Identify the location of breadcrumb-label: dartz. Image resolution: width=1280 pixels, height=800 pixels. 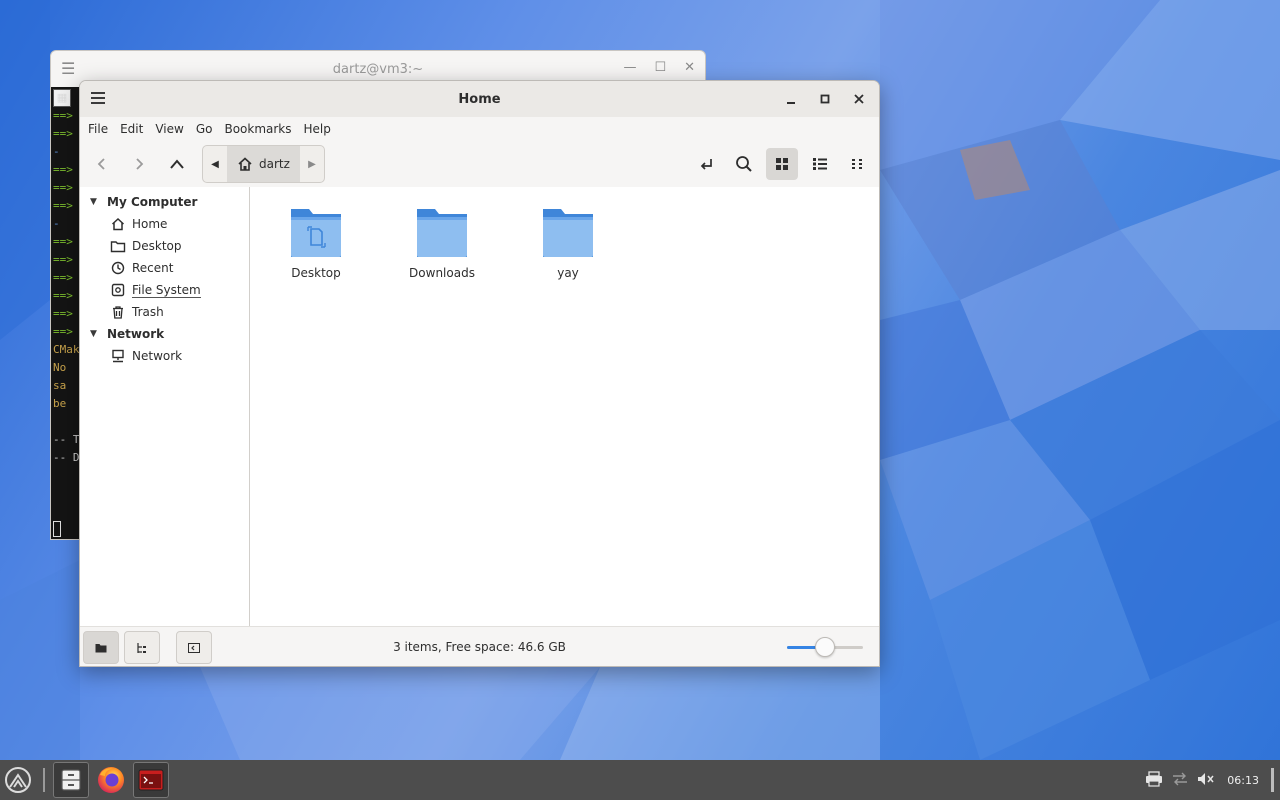
(274, 164).